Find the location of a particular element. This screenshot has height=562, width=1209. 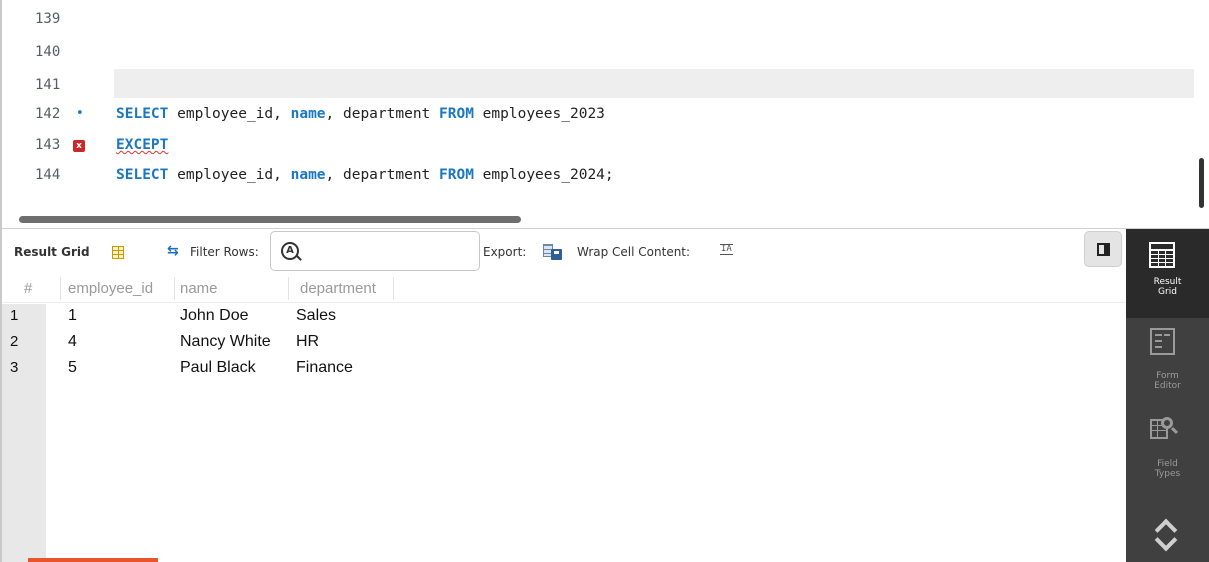

line-number: 144 is located at coordinates (48, 175).